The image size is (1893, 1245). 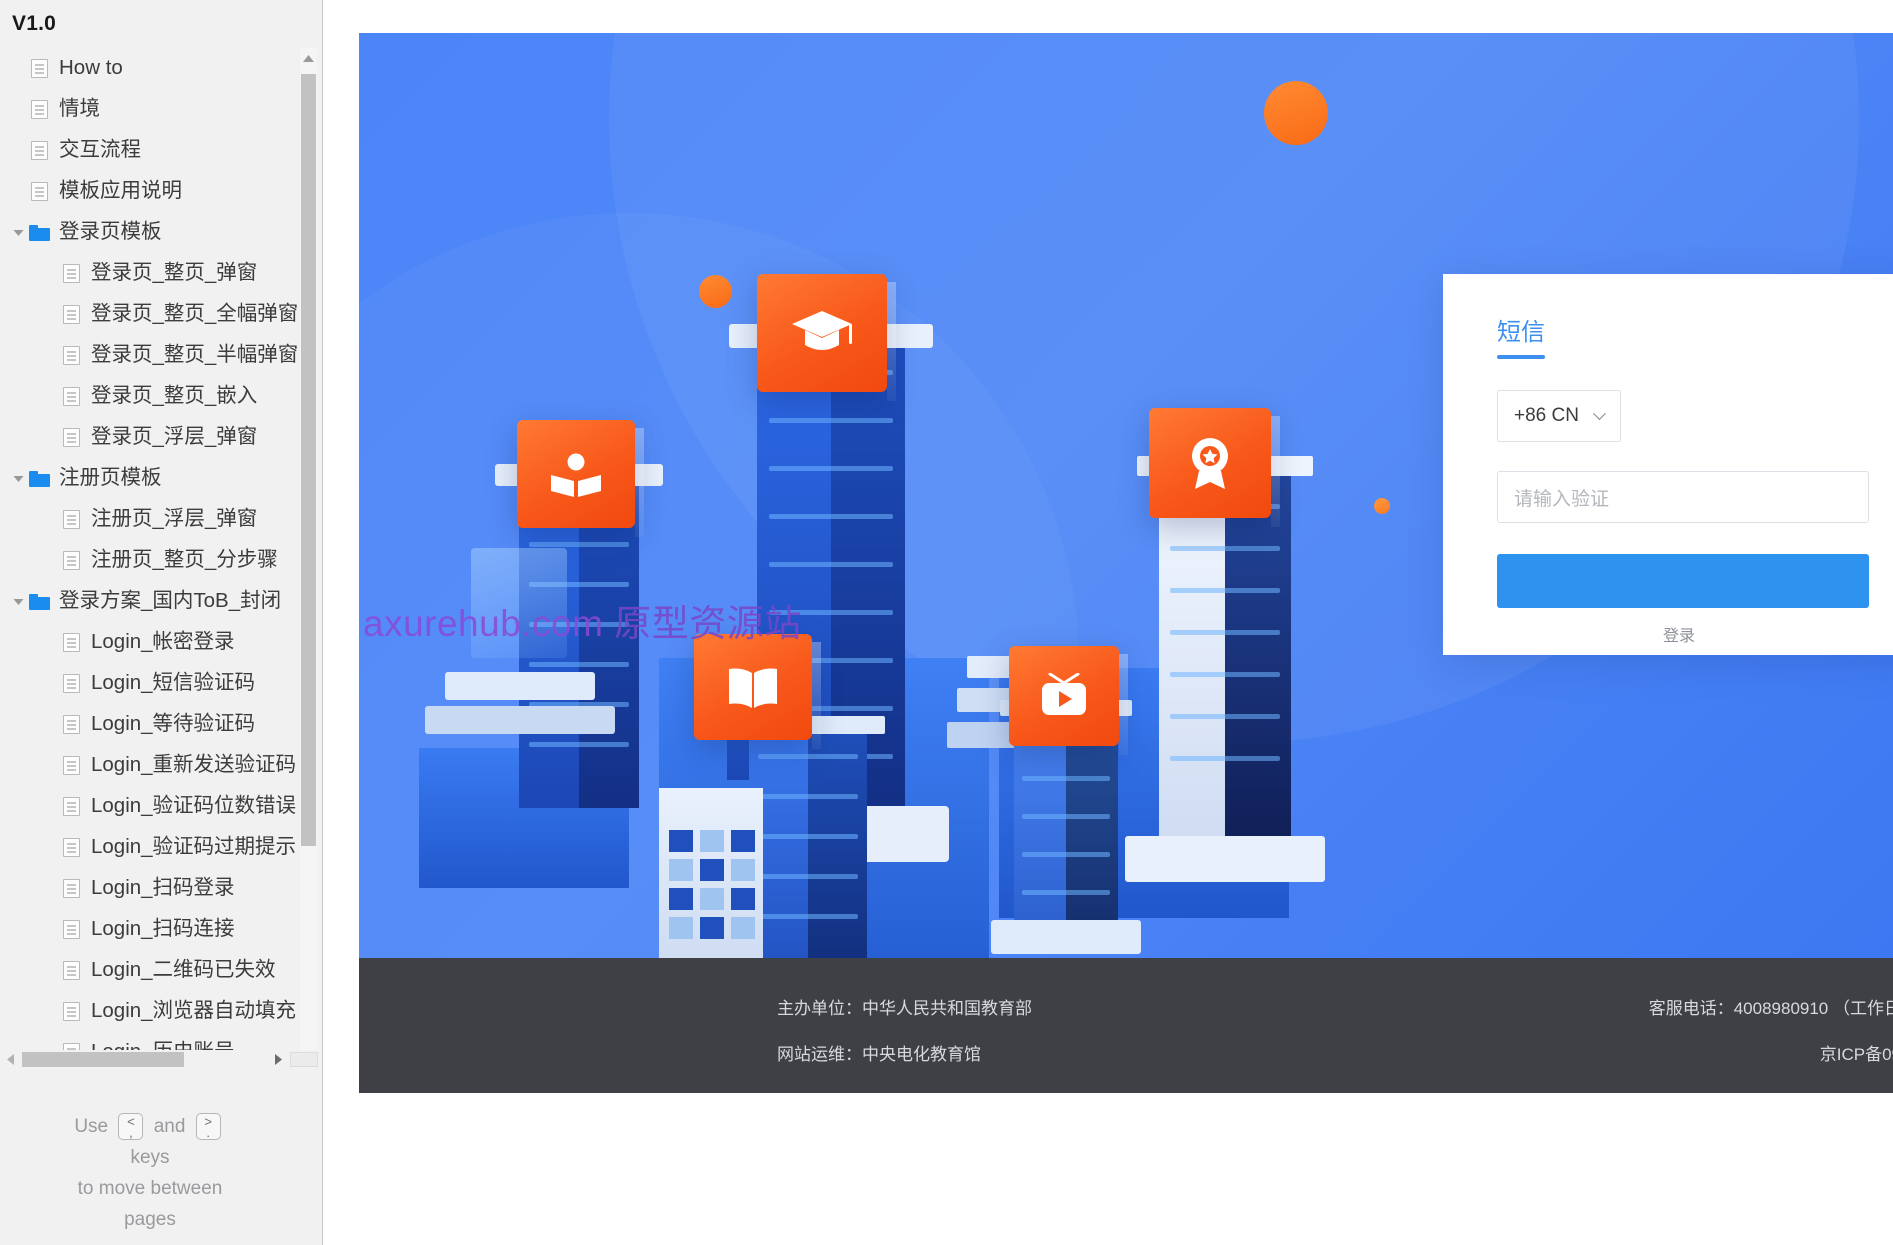 What do you see at coordinates (1770, 1008) in the screenshot?
I see `footer-service-phone: 客服电话：4008980910 （工作日` at bounding box center [1770, 1008].